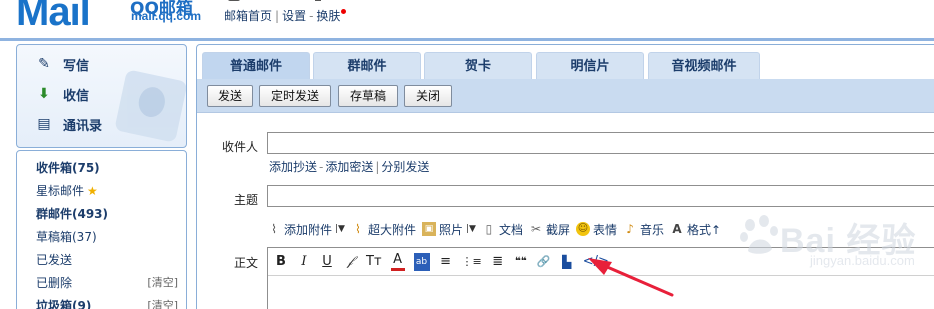 The image size is (934, 309). What do you see at coordinates (862, 260) in the screenshot?
I see `watermark-sub-text: jingyan.baidu.com` at bounding box center [862, 260].